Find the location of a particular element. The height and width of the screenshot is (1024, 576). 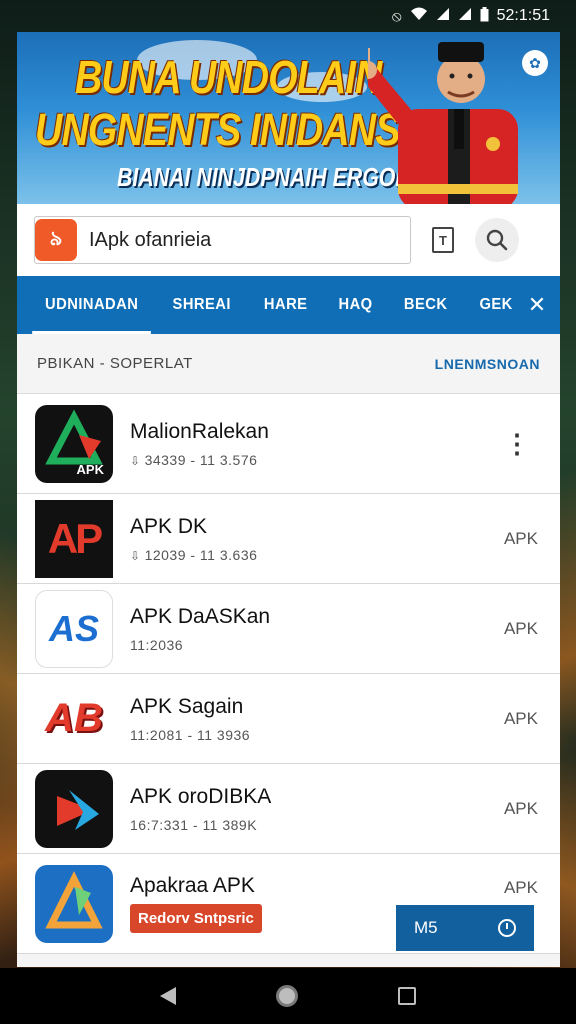

app-name: Apakraa APK is located at coordinates (192, 885).